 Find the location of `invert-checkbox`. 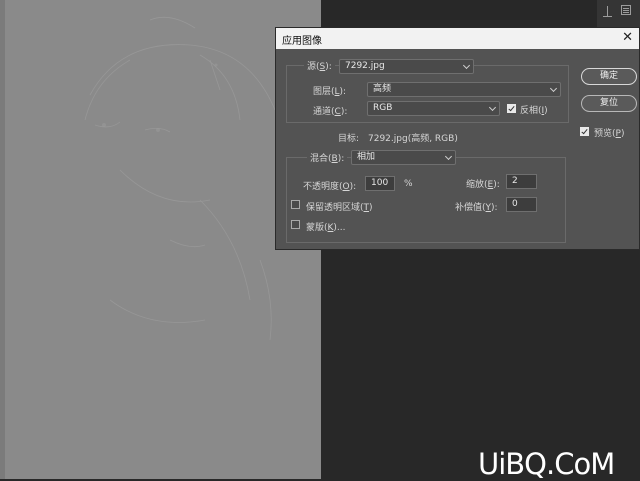

invert-checkbox is located at coordinates (511, 108).